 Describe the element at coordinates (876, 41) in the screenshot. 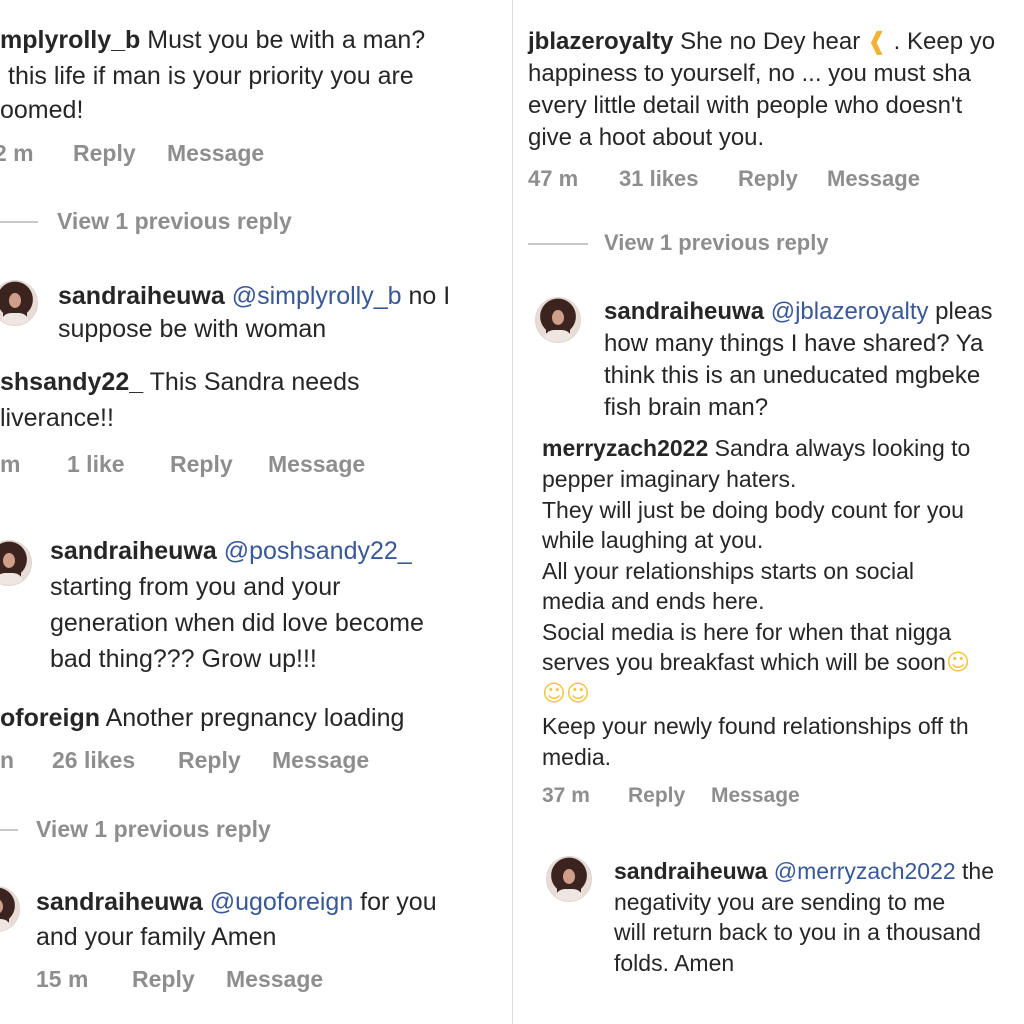

I see `ear-emoji-icon: ❰` at that location.